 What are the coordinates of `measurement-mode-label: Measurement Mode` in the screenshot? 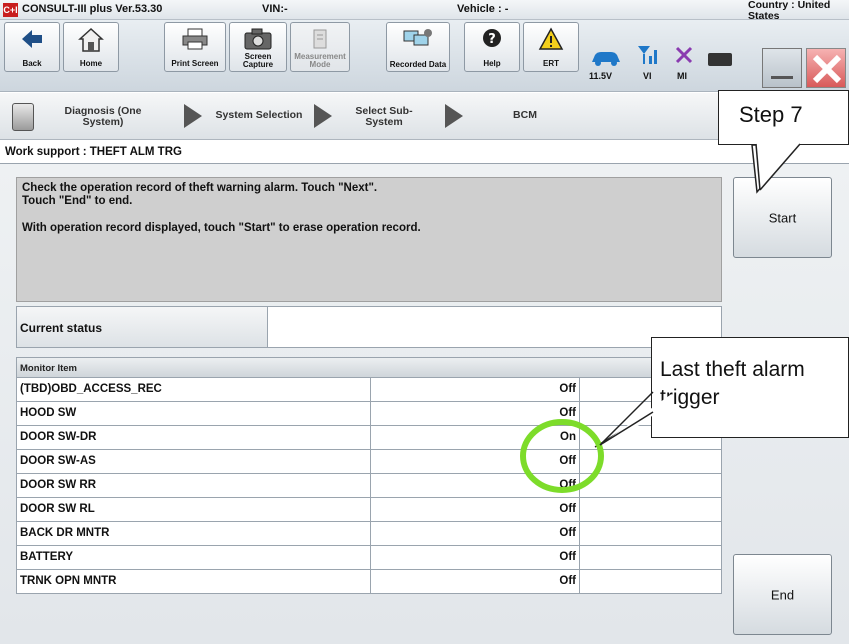 It's located at (320, 60).